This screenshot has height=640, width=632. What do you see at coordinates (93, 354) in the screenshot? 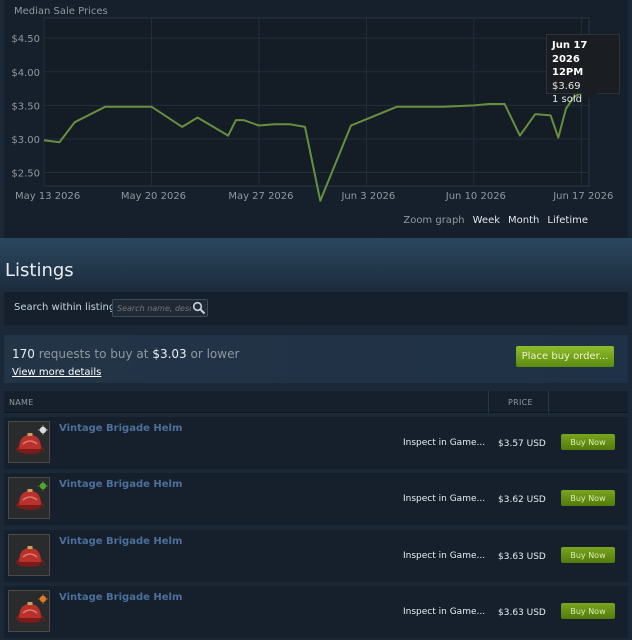
I see `buy-requests-text: requests to buy at` at bounding box center [93, 354].